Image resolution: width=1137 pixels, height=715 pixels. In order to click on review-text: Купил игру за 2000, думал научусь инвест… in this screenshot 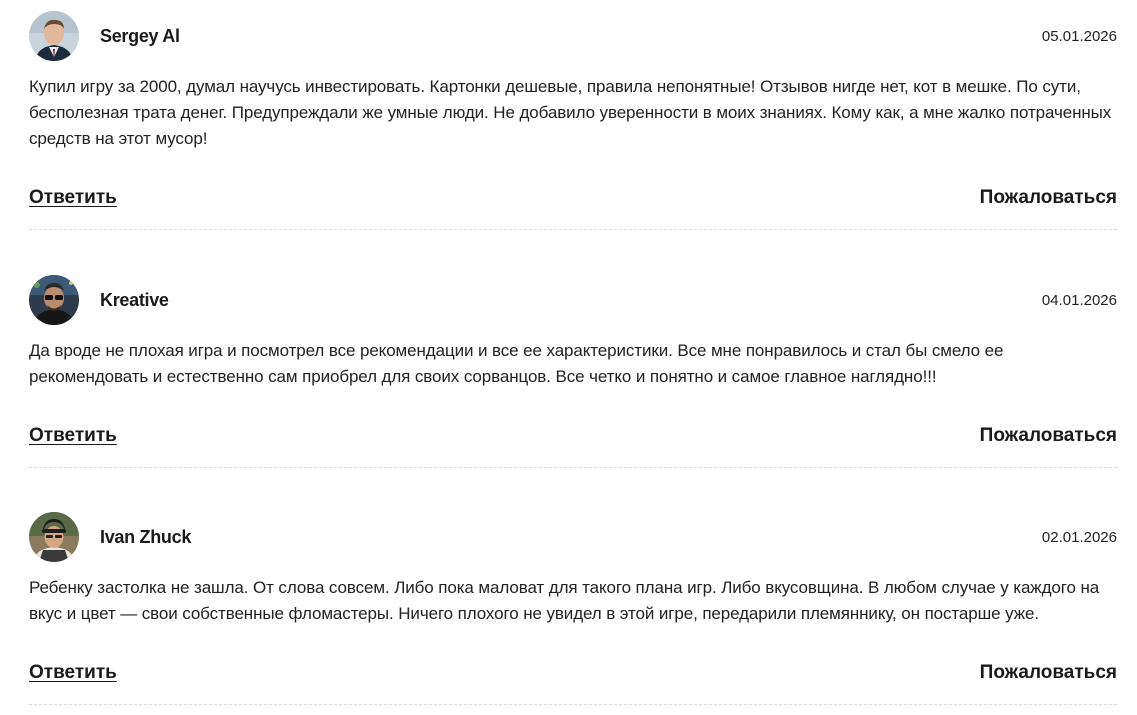, I will do `click(570, 112)`.